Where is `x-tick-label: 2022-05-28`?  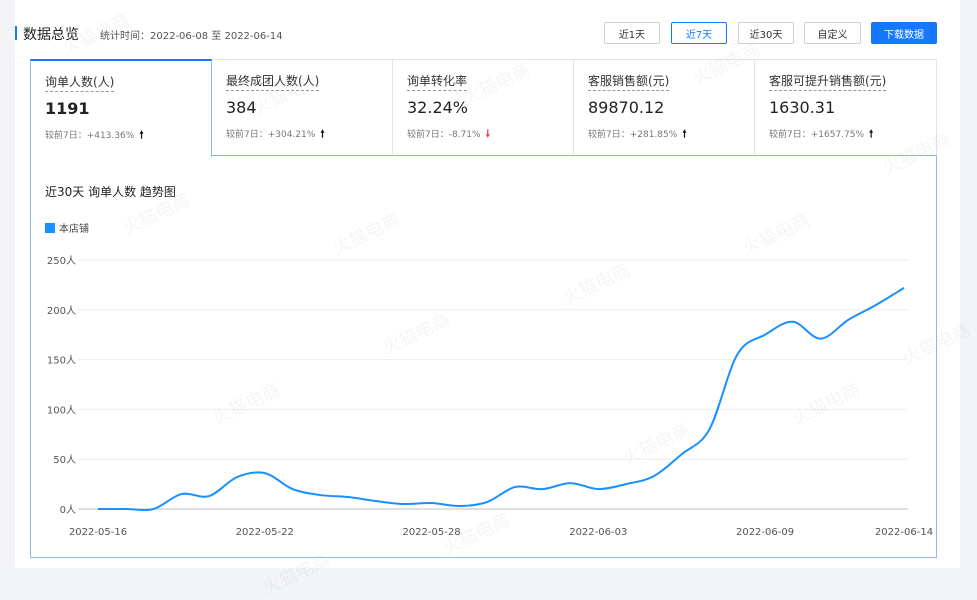 x-tick-label: 2022-05-28 is located at coordinates (431, 532).